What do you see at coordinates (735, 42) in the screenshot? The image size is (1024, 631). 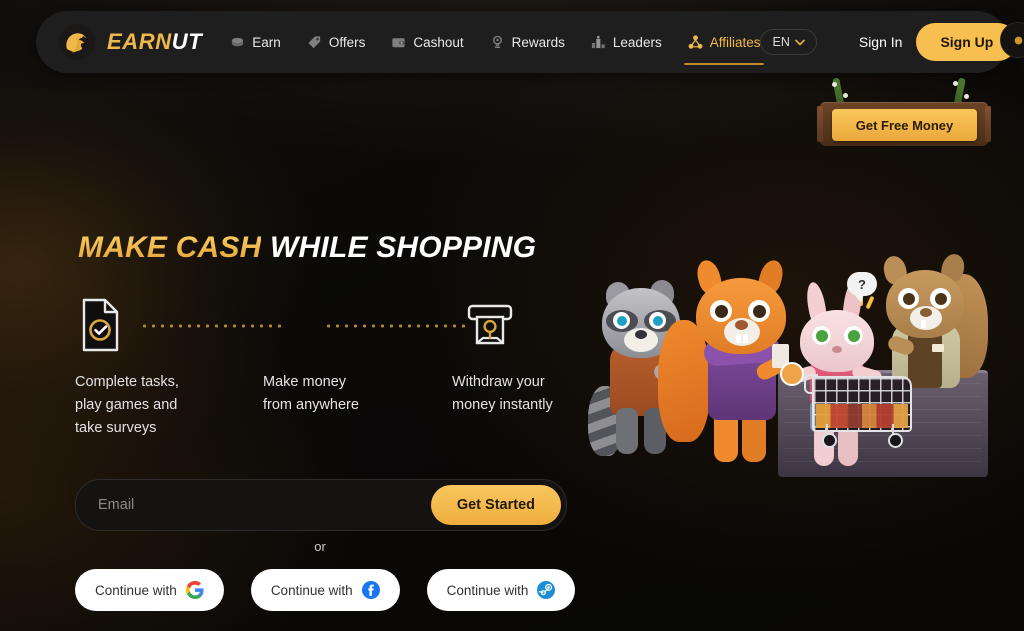 I see `nav-item-label: Affiliates` at bounding box center [735, 42].